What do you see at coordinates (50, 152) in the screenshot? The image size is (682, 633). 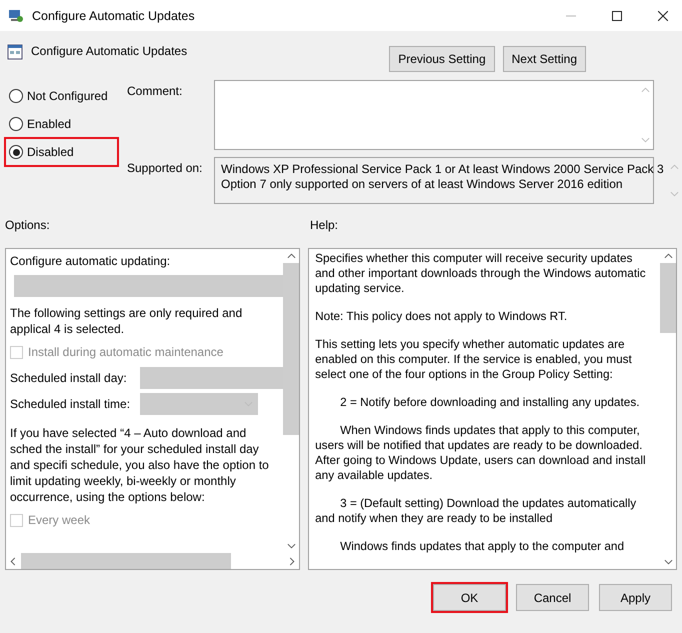 I see `radio-label: Disabled` at bounding box center [50, 152].